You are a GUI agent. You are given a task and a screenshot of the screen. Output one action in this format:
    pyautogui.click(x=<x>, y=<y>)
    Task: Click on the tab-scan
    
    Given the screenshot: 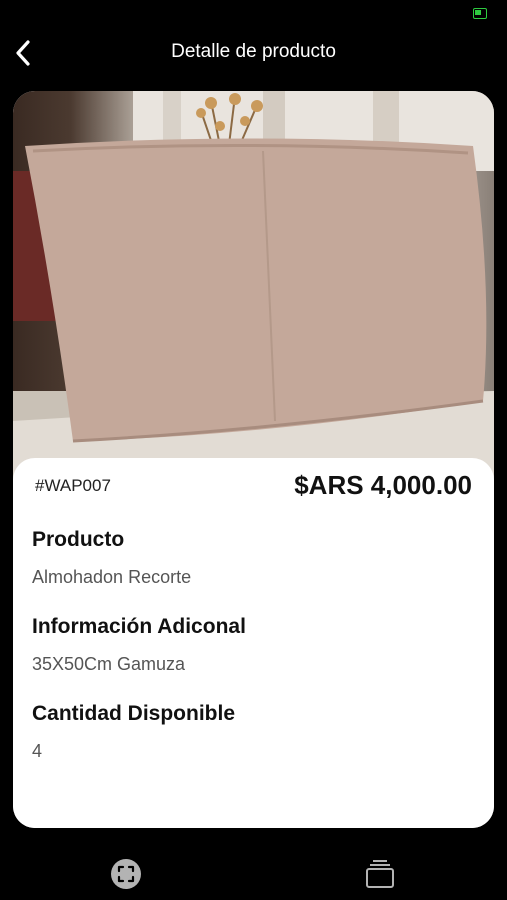 What is the action you would take?
    pyautogui.click(x=126, y=874)
    